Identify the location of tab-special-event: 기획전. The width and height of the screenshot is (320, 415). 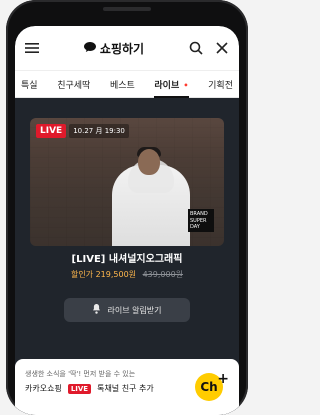
(220, 84).